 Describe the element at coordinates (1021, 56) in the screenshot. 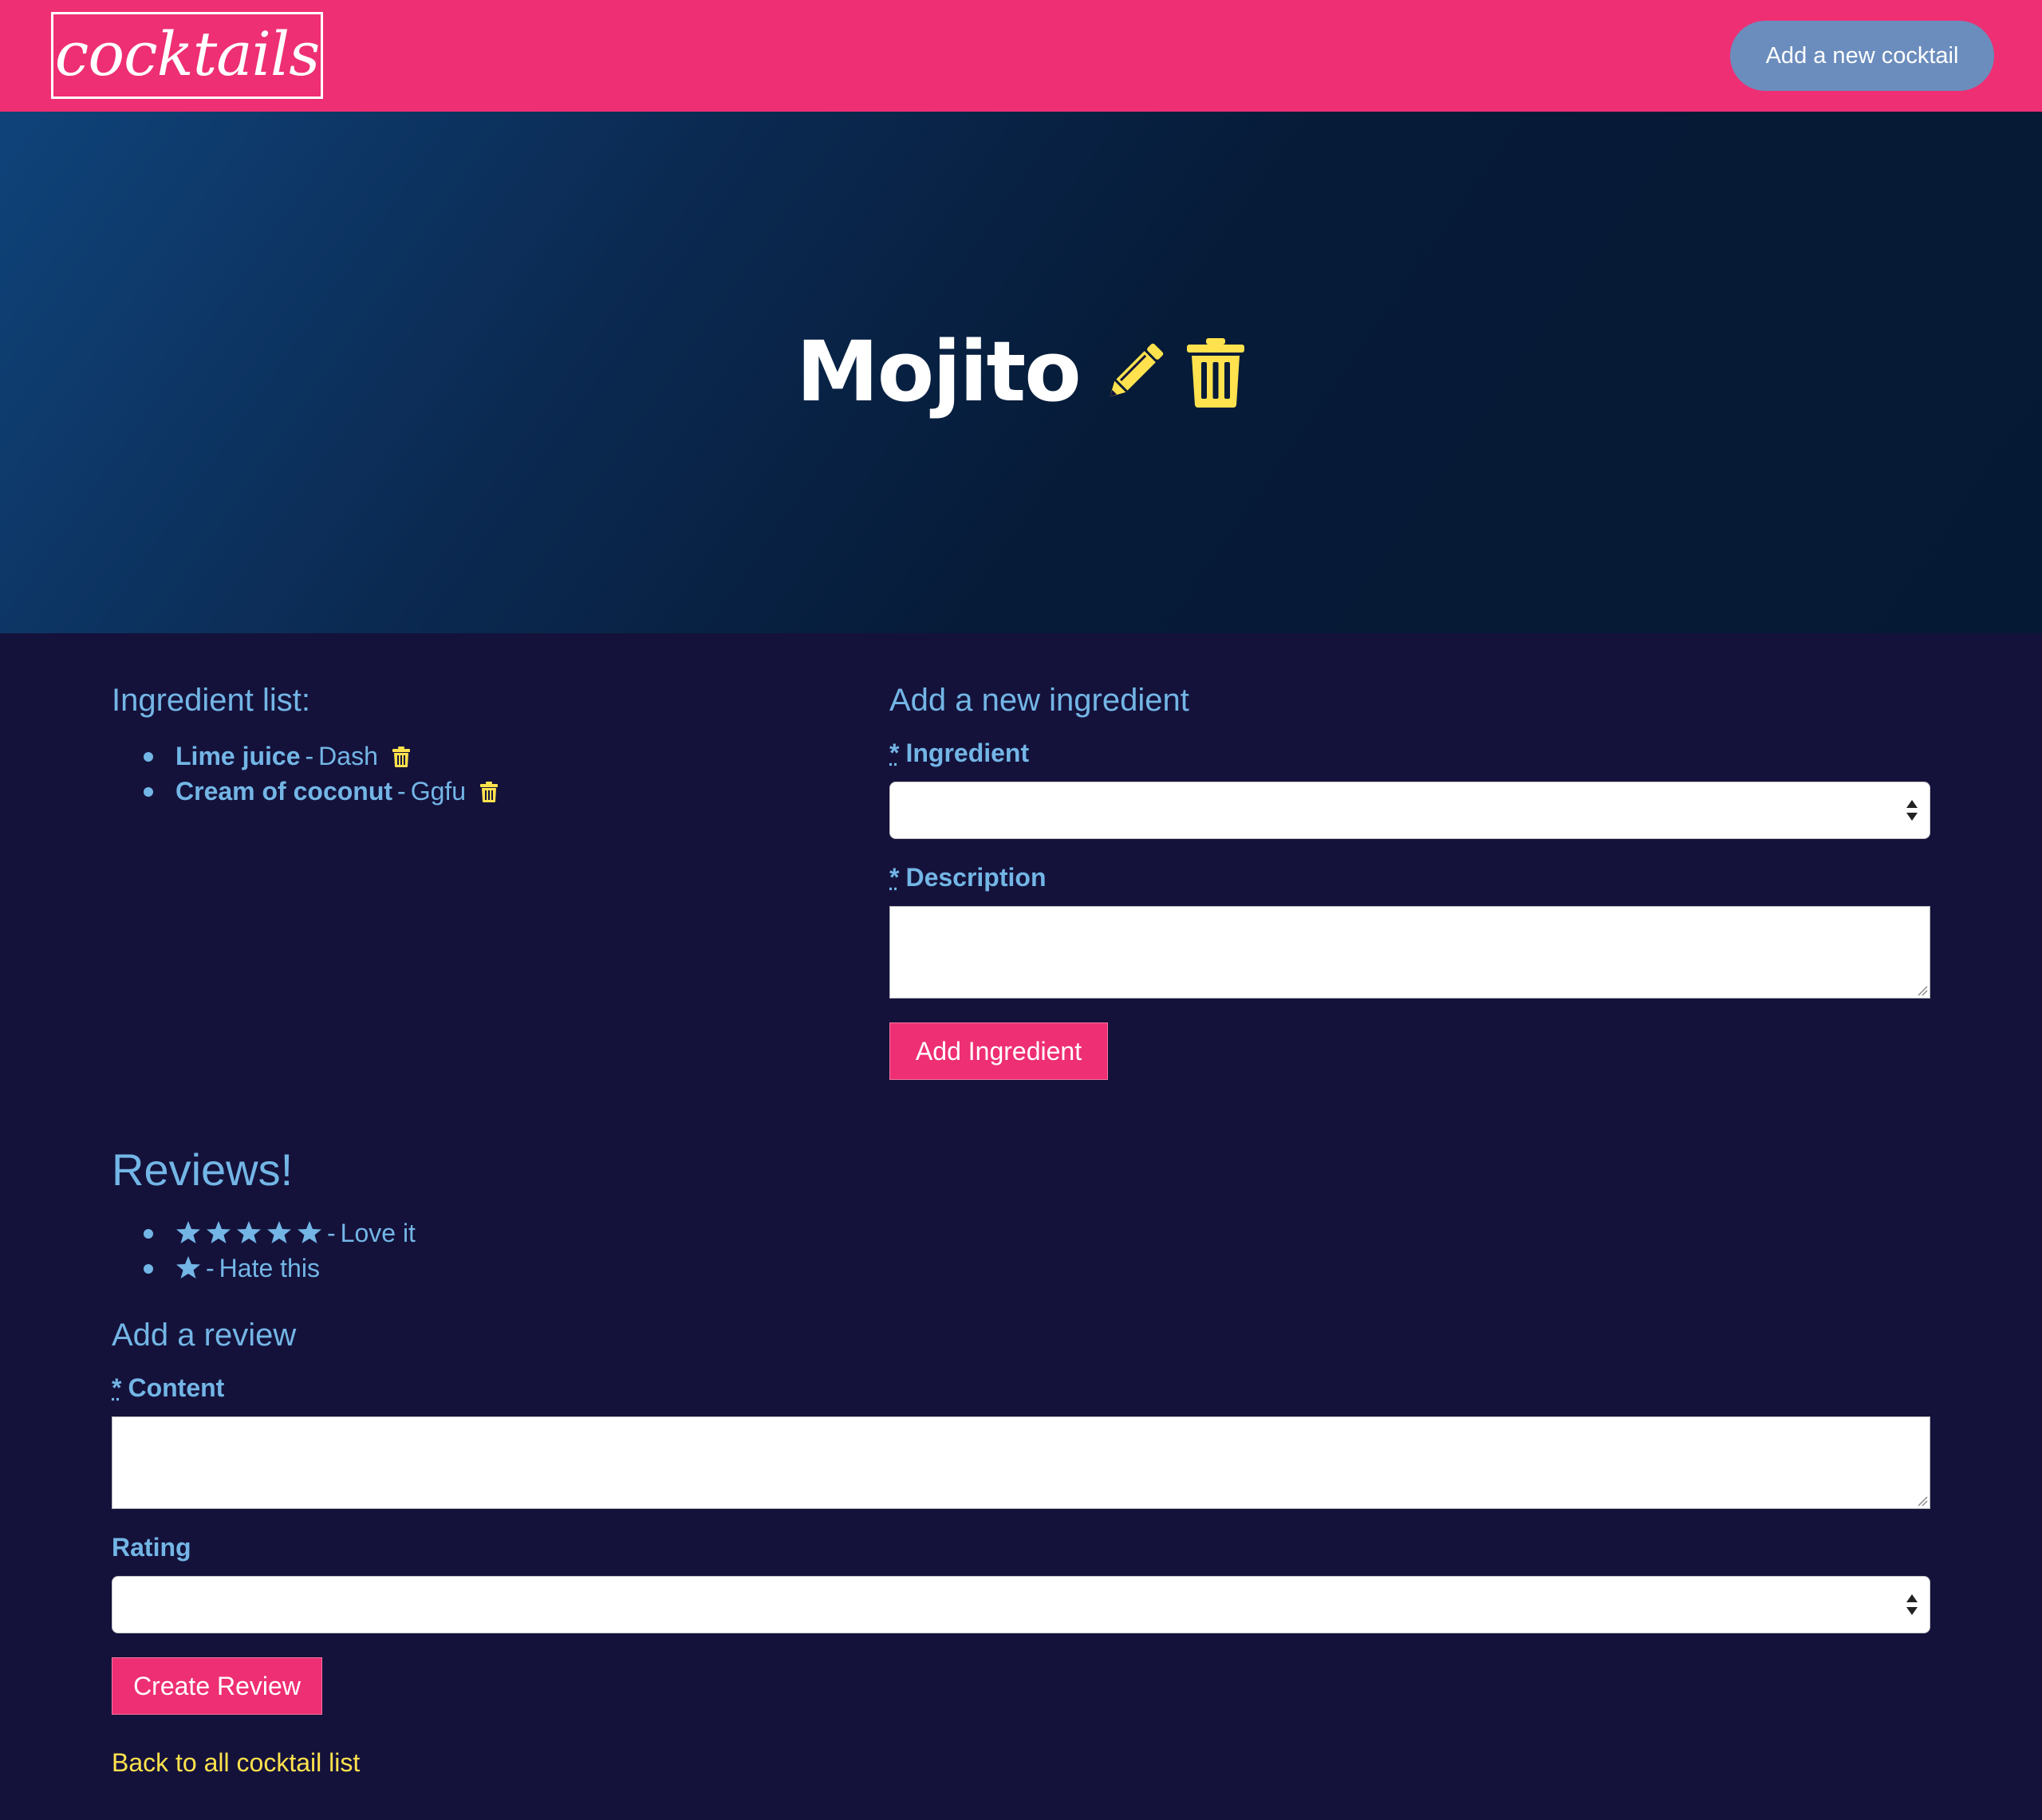

I see `navbar: cocktails Add a new cocktail` at that location.